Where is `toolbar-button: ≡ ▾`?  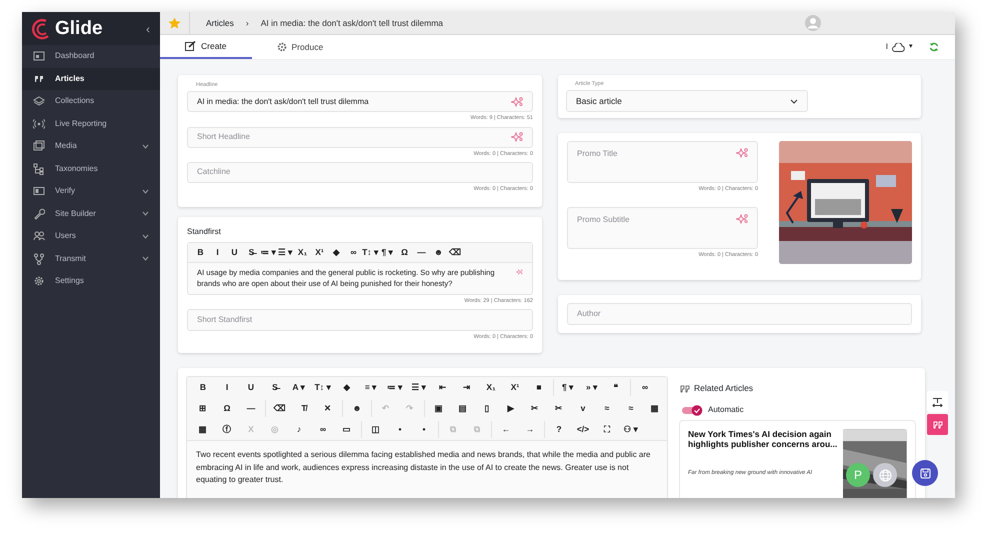 toolbar-button: ≡ ▾ is located at coordinates (371, 387).